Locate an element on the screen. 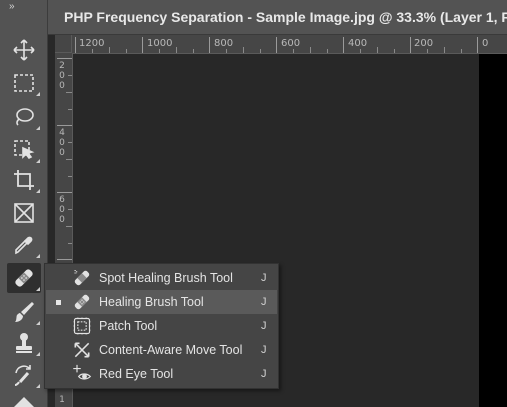 The image size is (507, 407). lasso-icon is located at coordinates (25, 117).